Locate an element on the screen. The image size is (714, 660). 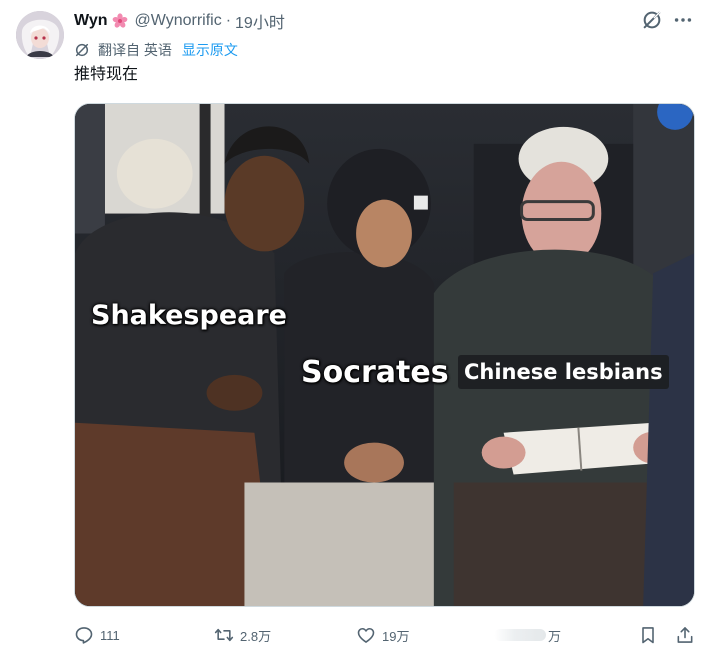
retweet-button: 2.8万 is located at coordinates (242, 635).